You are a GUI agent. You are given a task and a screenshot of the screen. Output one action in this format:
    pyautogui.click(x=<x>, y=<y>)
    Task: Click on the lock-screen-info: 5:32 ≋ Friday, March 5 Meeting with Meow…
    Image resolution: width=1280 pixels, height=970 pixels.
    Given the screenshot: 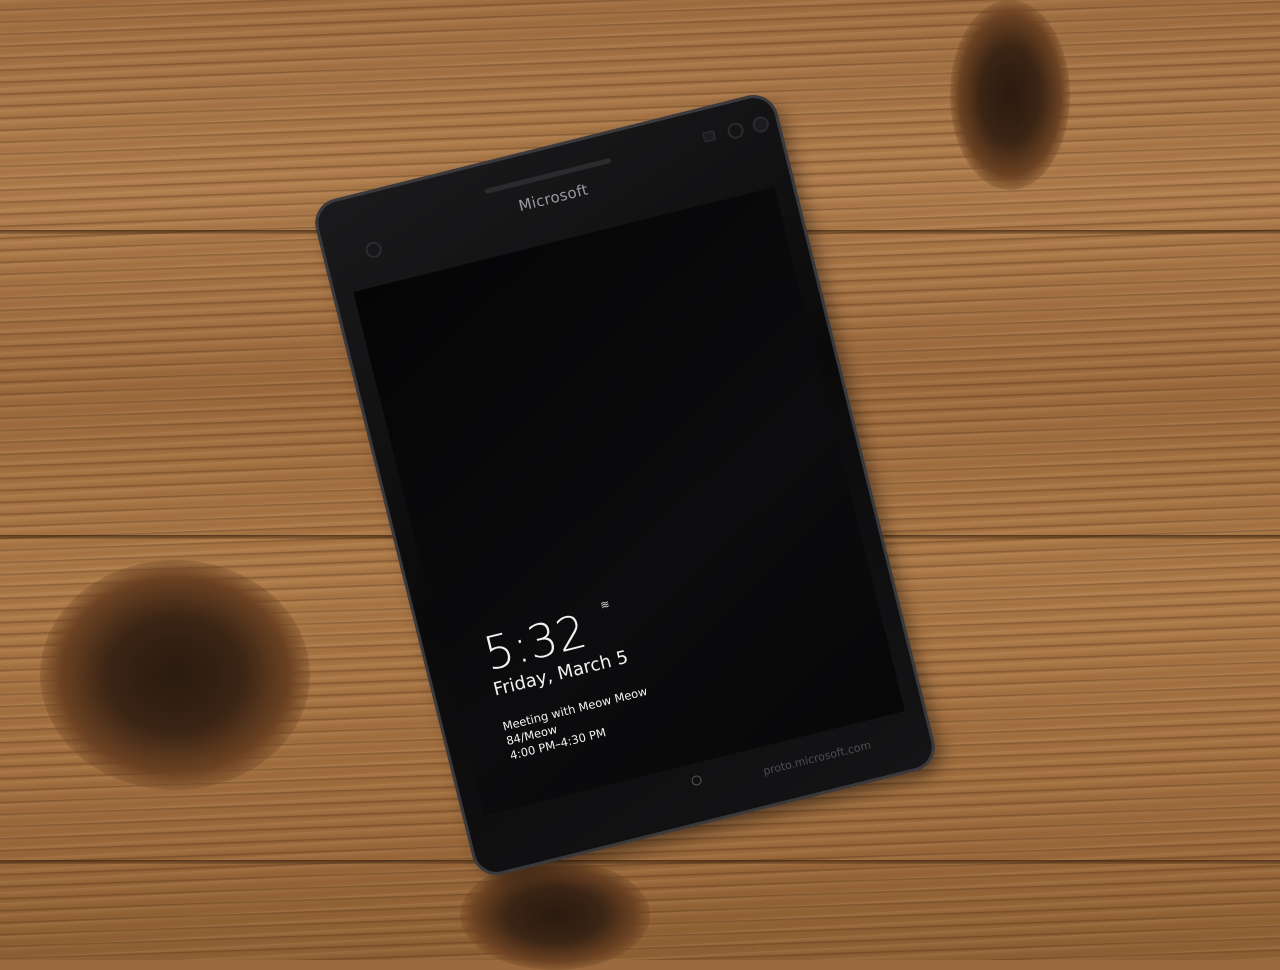 What is the action you would take?
    pyautogui.click(x=567, y=680)
    